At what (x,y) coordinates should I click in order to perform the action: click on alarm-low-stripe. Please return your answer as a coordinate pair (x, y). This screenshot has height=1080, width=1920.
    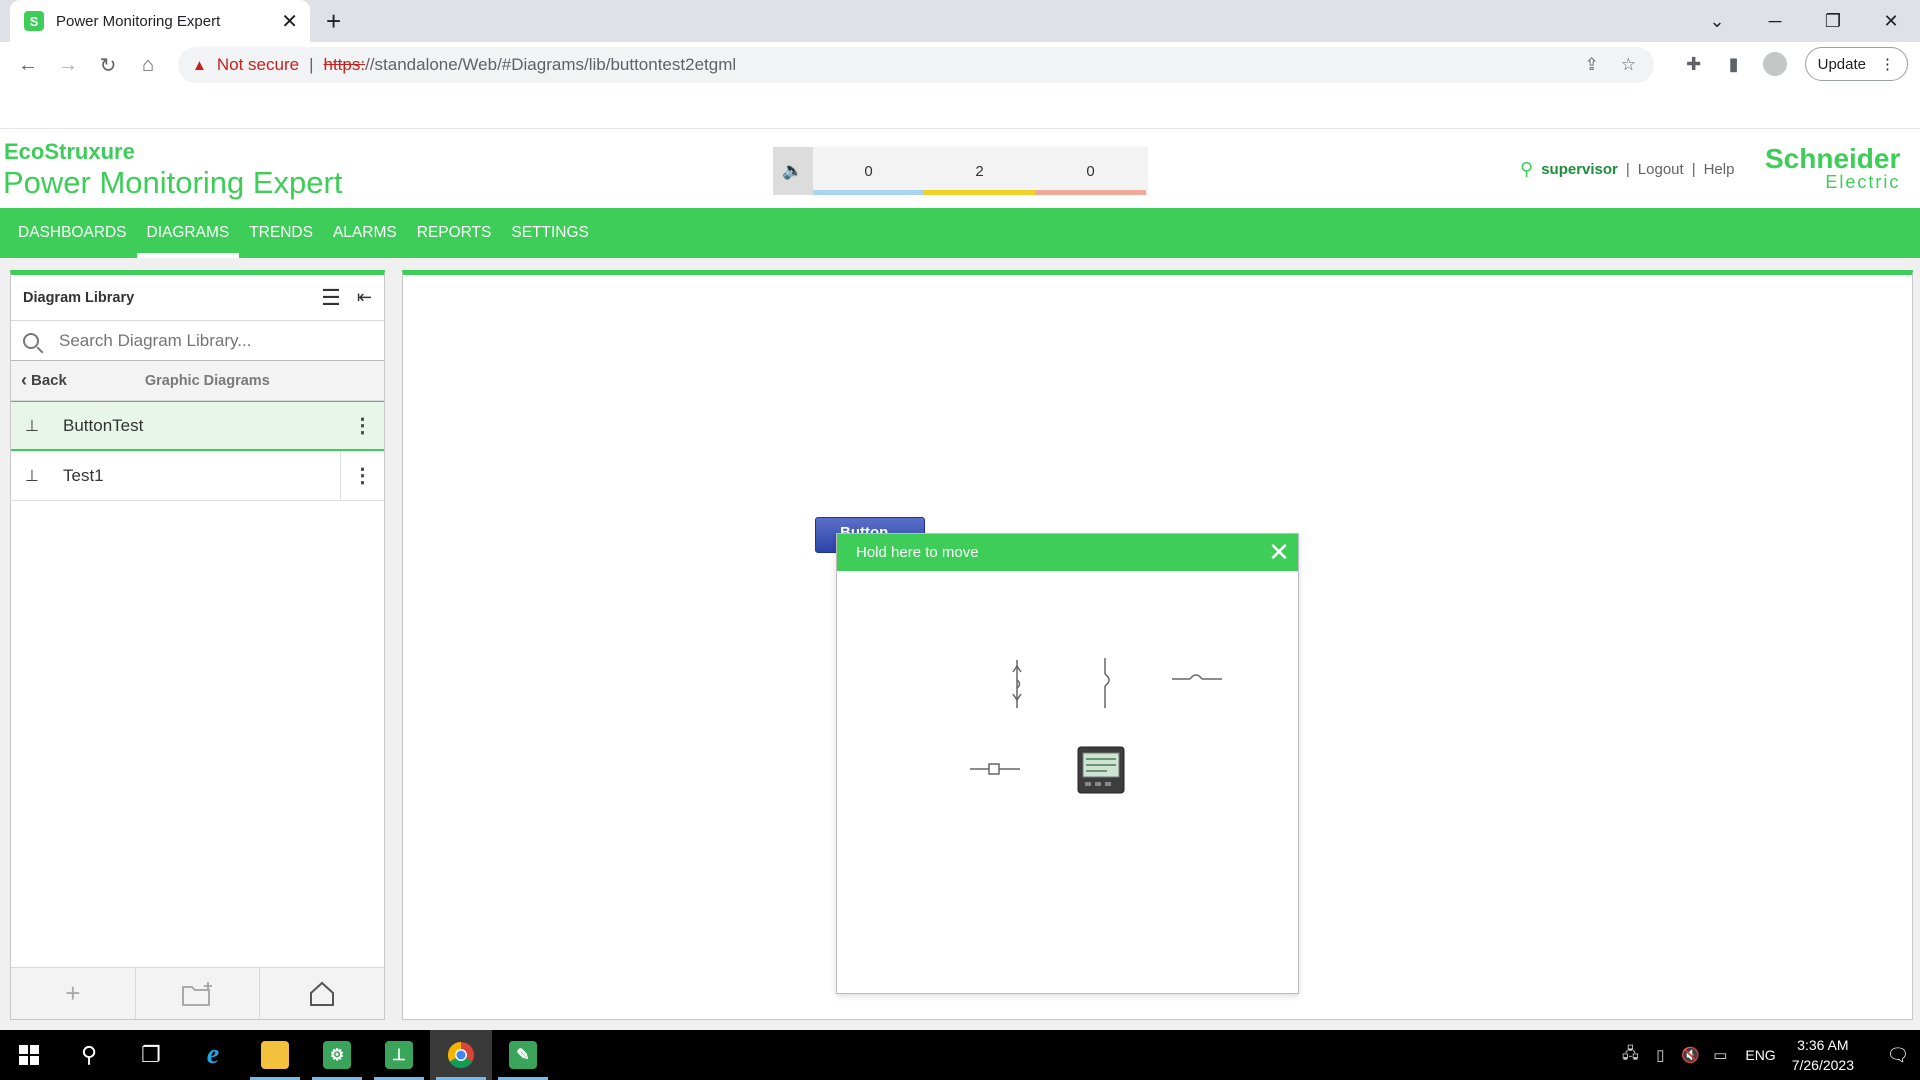
    Looking at the image, I should click on (868, 192).